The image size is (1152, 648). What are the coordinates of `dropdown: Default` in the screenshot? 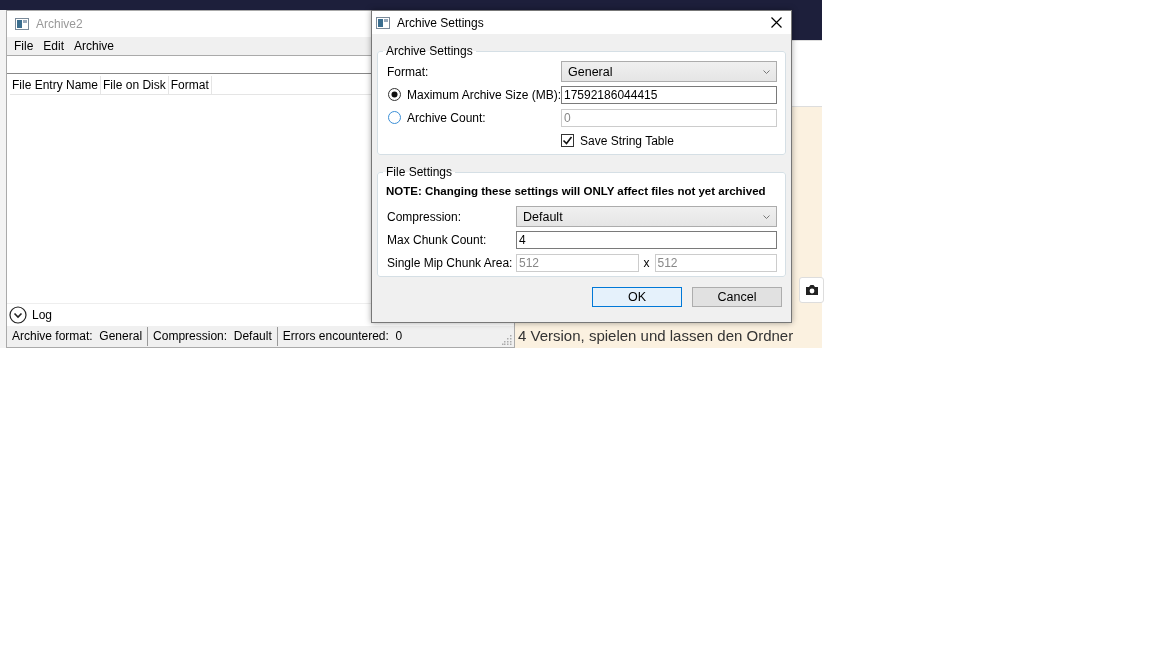 It's located at (646, 216).